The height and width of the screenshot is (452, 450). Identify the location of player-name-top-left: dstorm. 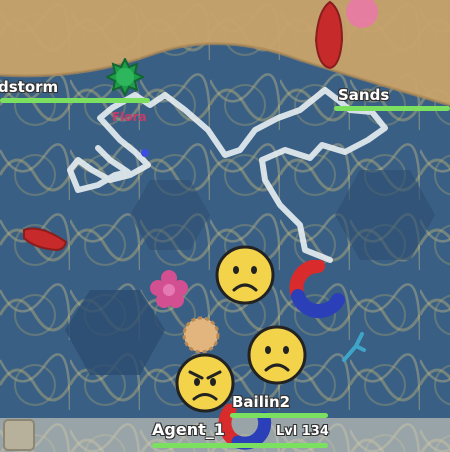
(29, 87).